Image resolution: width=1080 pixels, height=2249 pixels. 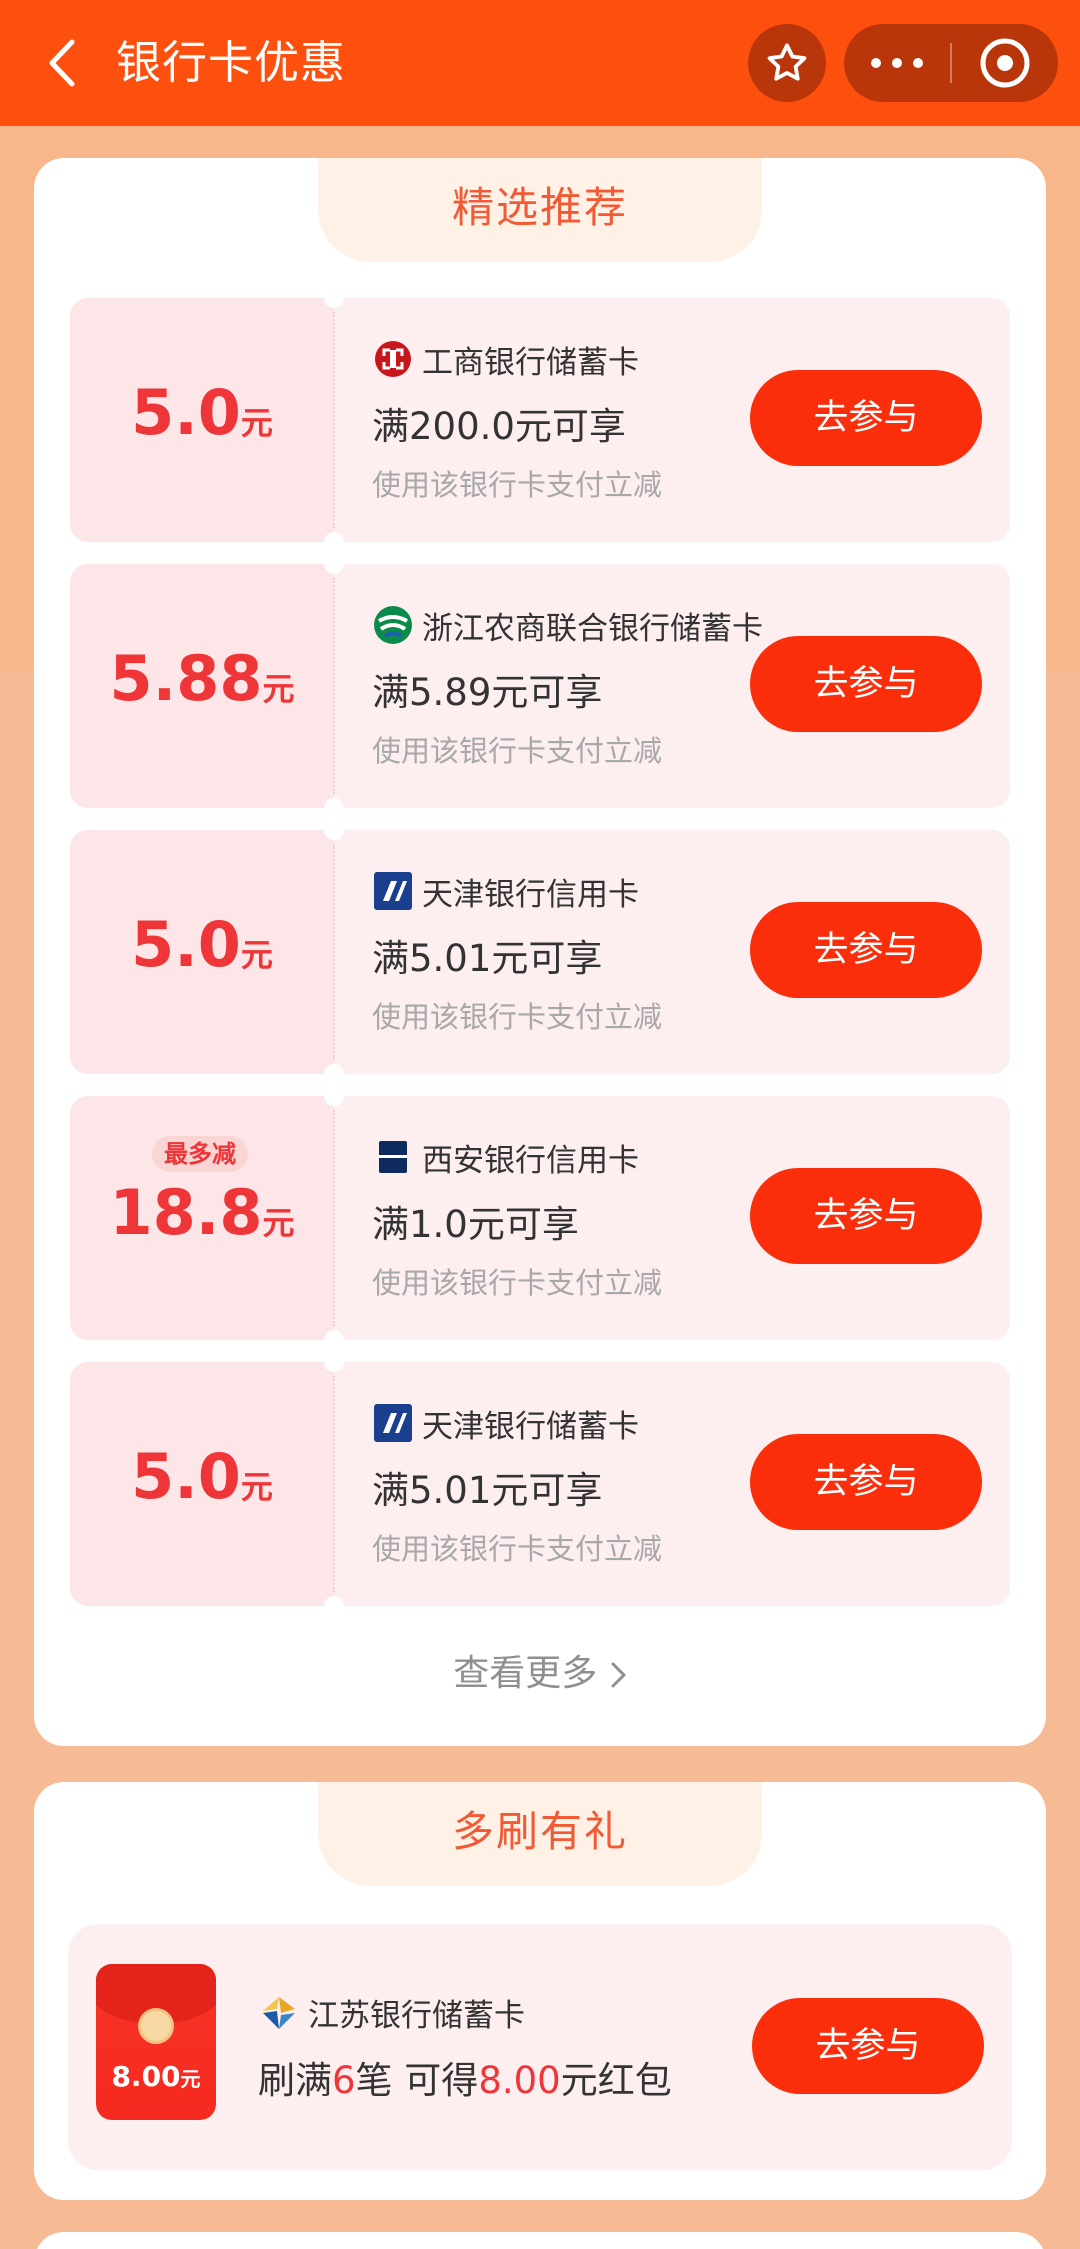 I want to click on chevron-left-icon, so click(x=62, y=63).